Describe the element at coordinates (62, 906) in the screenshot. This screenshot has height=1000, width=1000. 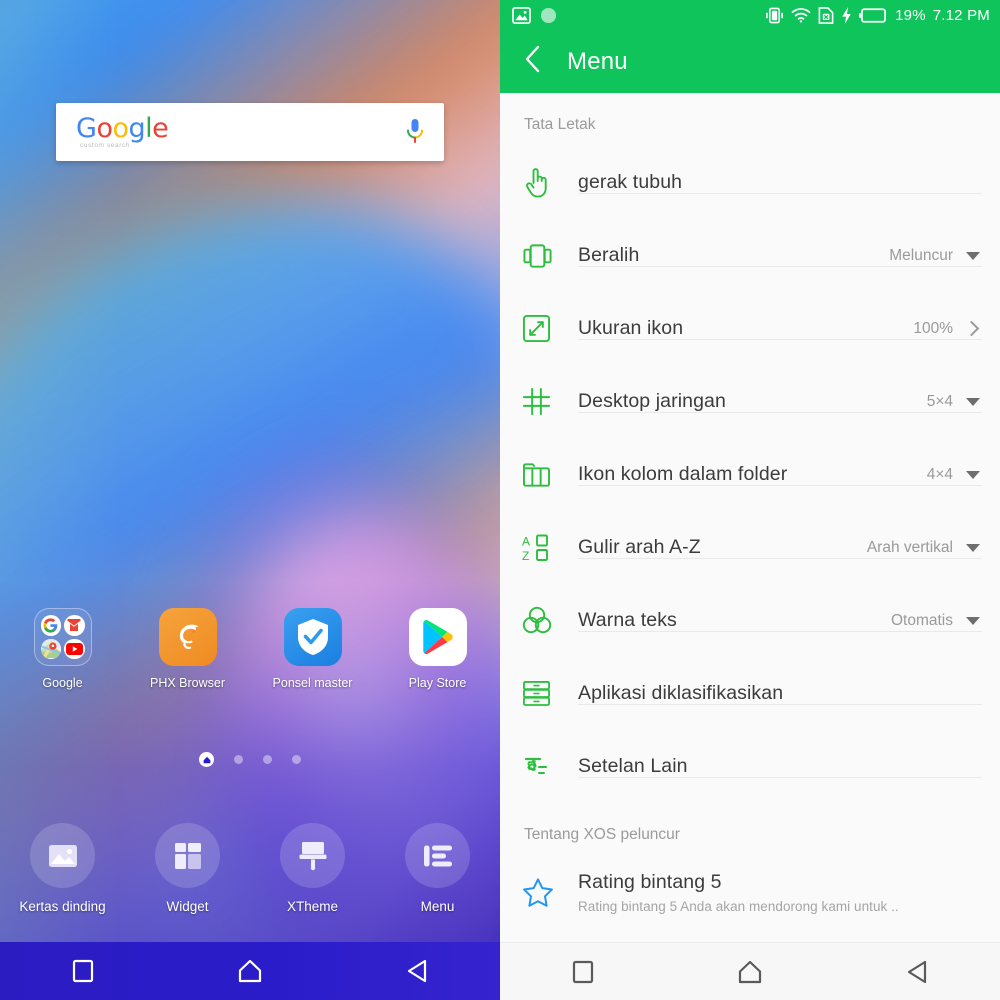
I see `dock-label: Kertas dinding` at that location.